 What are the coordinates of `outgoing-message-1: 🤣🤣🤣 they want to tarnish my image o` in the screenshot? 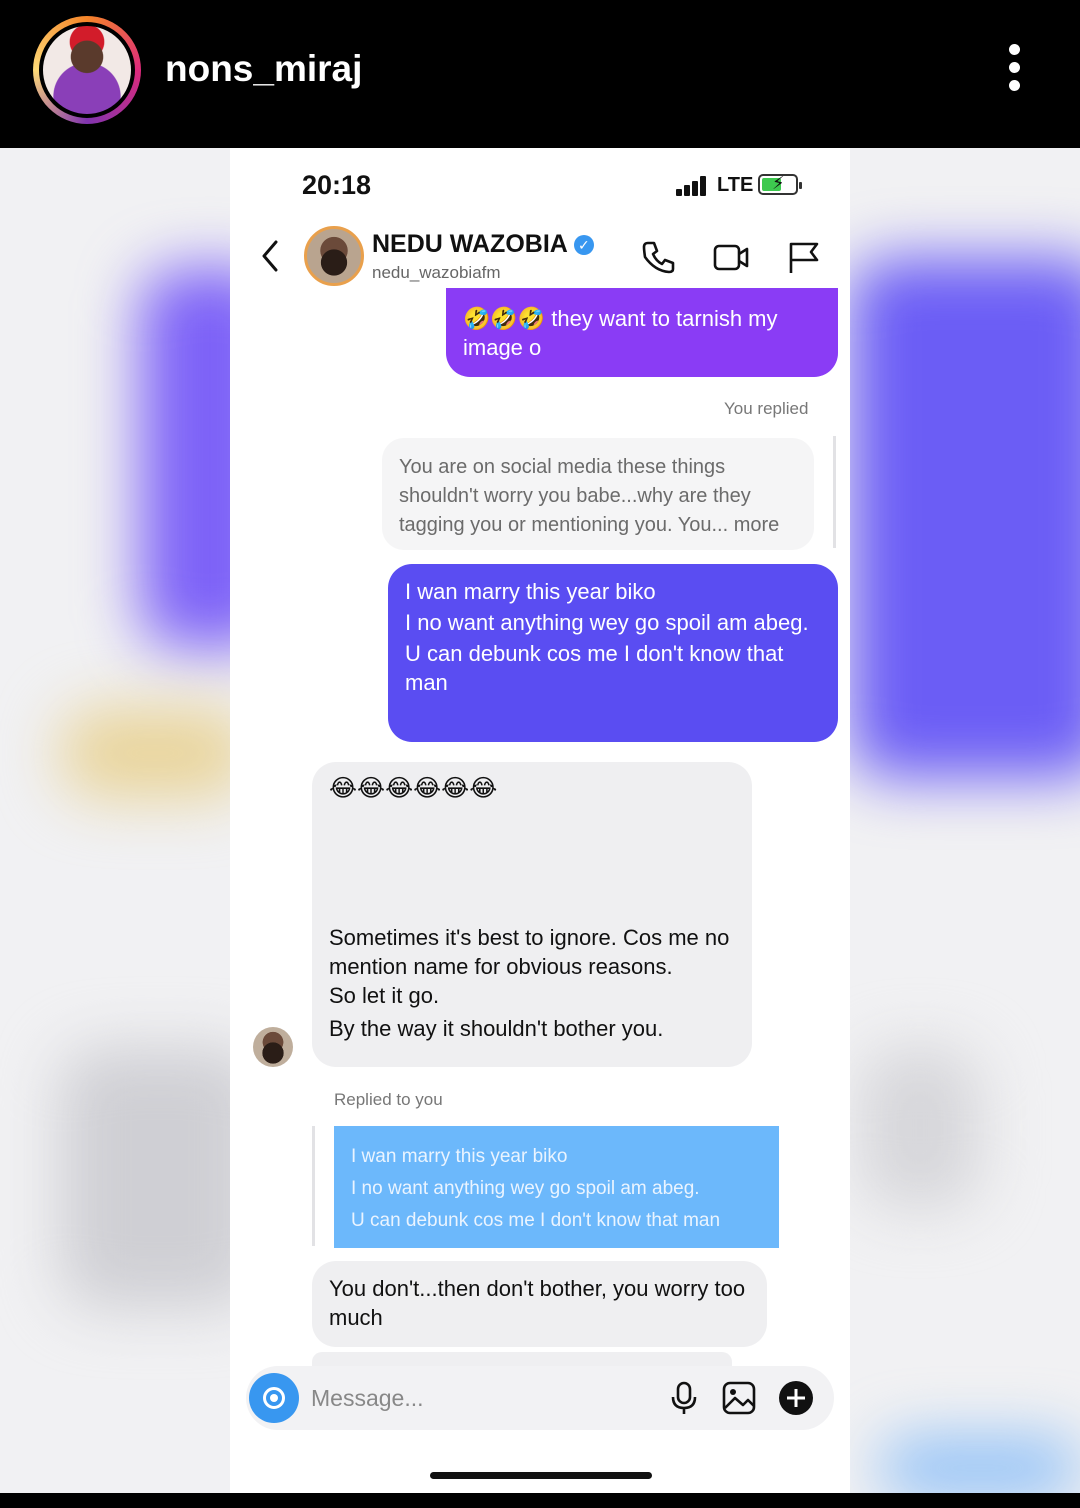 It's located at (642, 332).